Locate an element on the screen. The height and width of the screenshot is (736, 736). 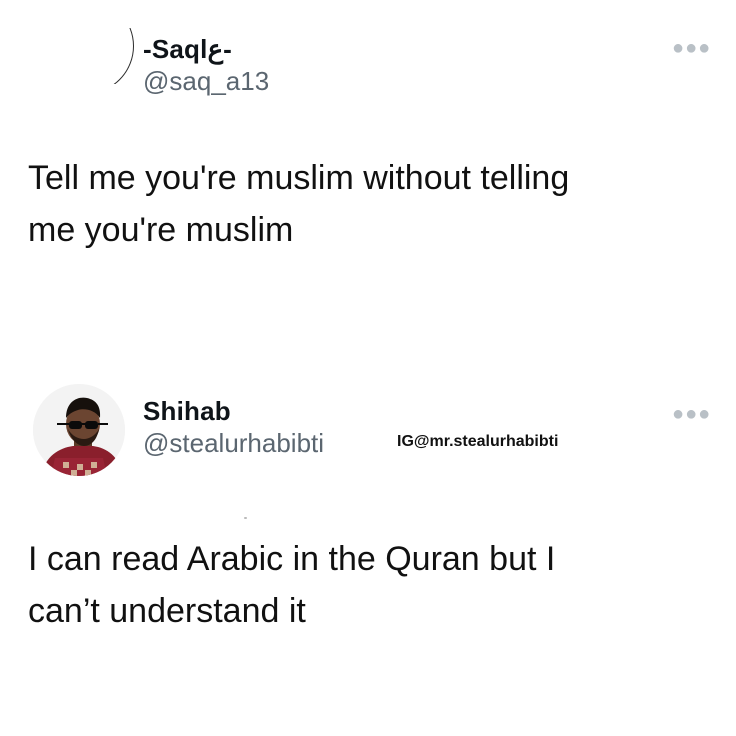
display-name: -Saqlع- is located at coordinates (187, 49).